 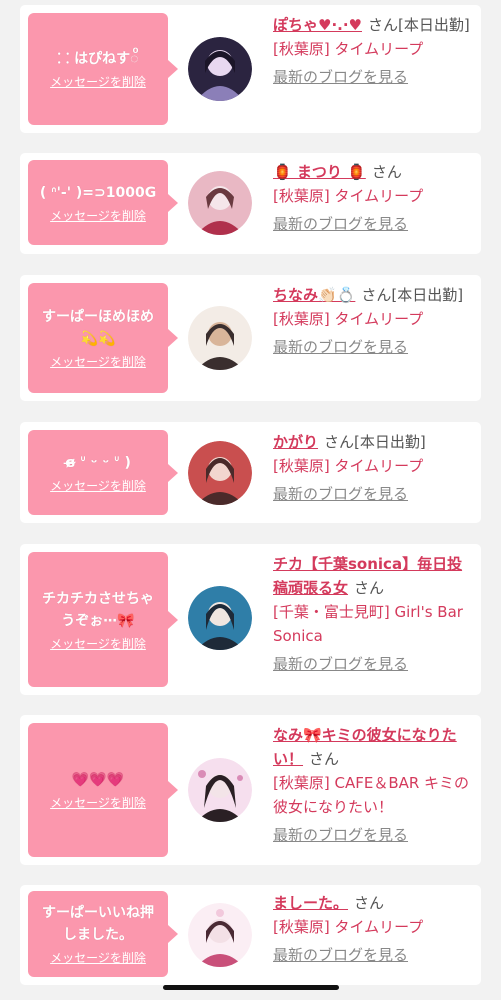 I want to click on shop-label: [秋葉原] CAFE＆BAR キミの彼女になりたい！, so click(x=371, y=795).